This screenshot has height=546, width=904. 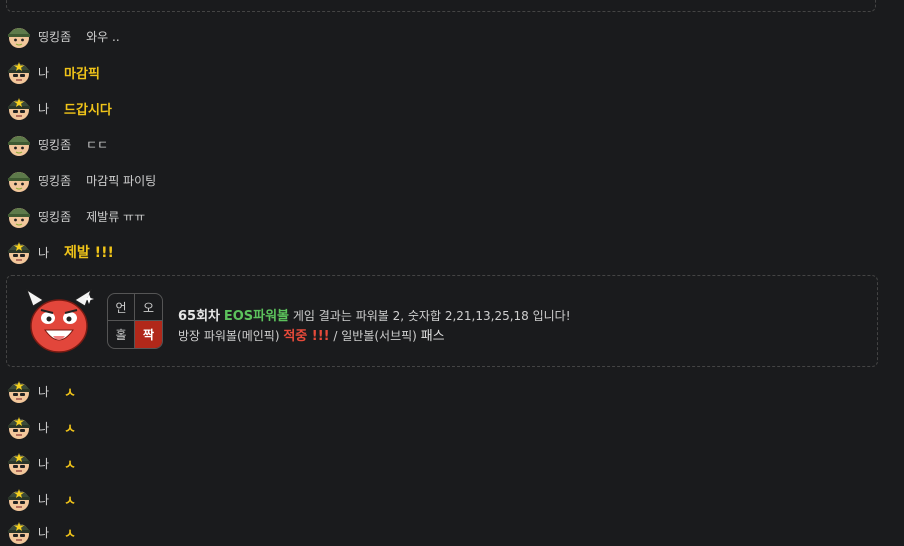 What do you see at coordinates (436, 36) in the screenshot?
I see `chat-message: 띵킹좀 와우 ..` at bounding box center [436, 36].